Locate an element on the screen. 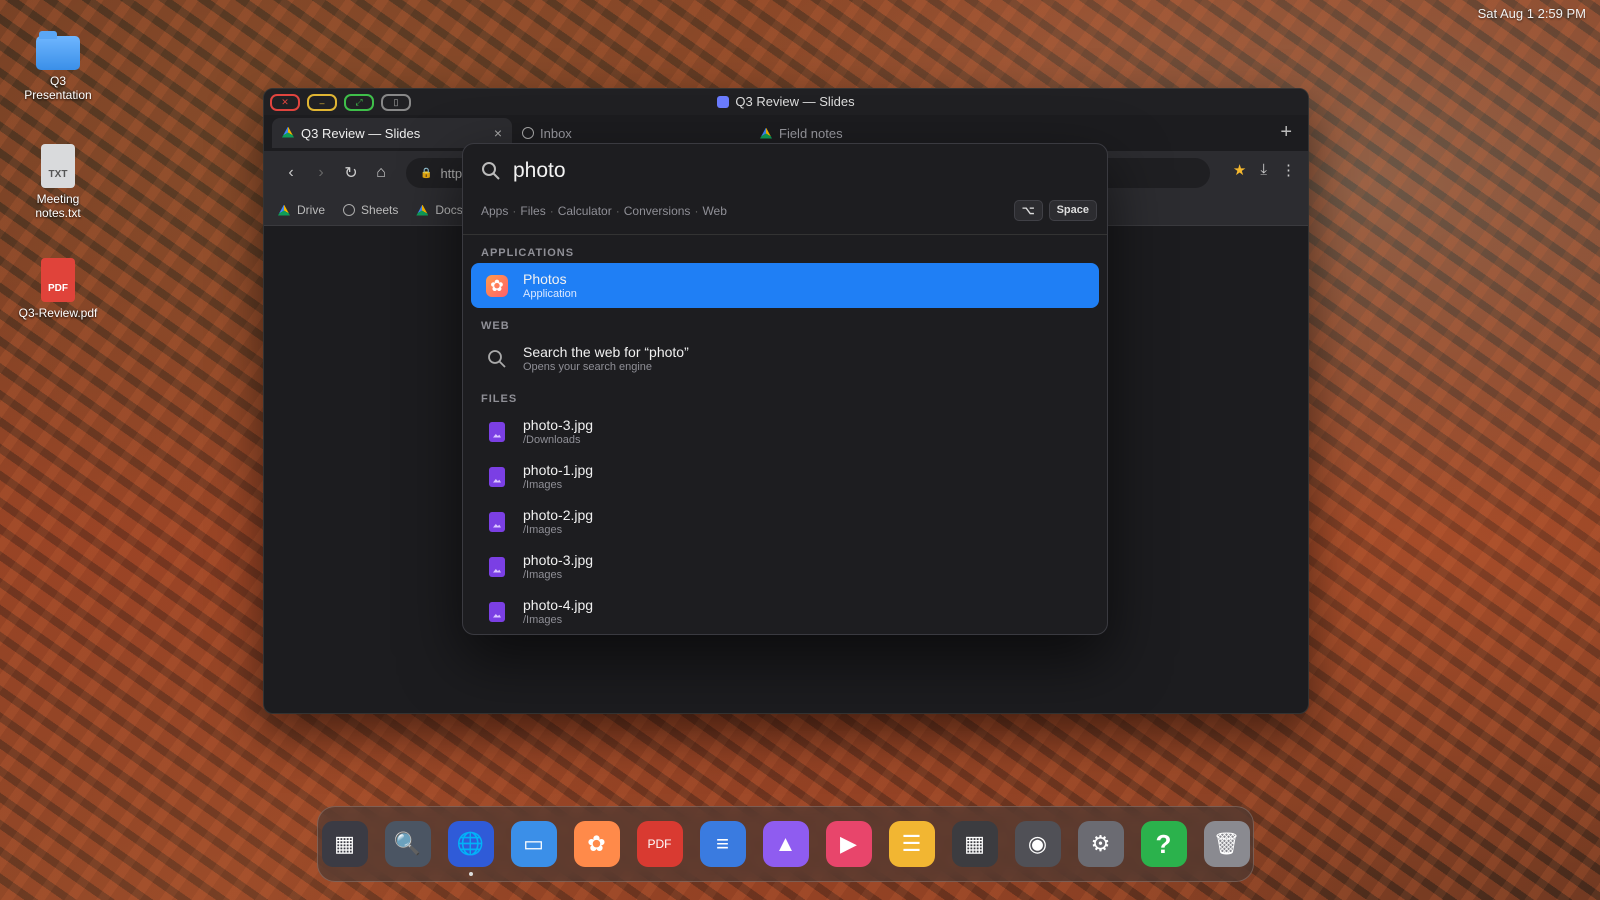  bookmark-star-icon: ★ is located at coordinates (1239, 170).